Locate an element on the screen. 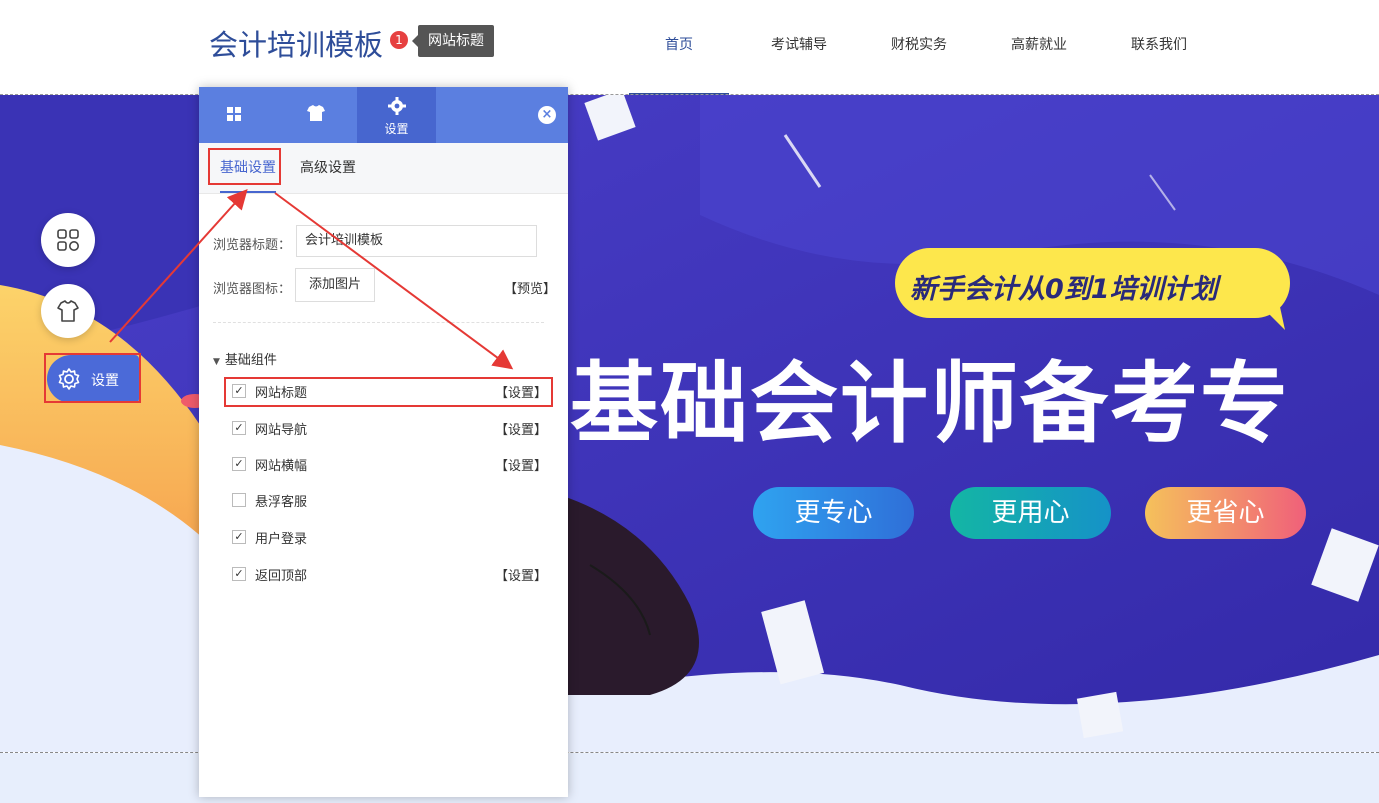 The width and height of the screenshot is (1379, 803). browser-title-label: 浏览器标题： is located at coordinates (252, 245).